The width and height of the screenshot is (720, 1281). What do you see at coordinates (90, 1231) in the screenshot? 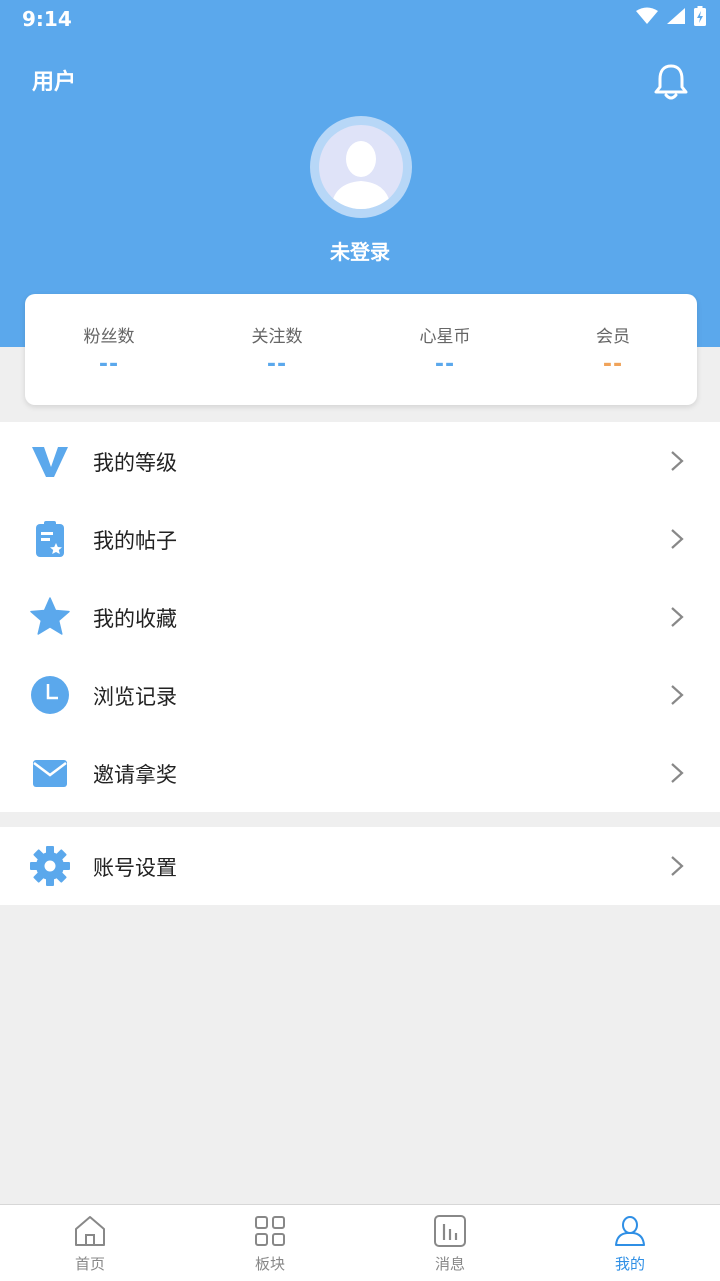
I see `home-icon` at bounding box center [90, 1231].